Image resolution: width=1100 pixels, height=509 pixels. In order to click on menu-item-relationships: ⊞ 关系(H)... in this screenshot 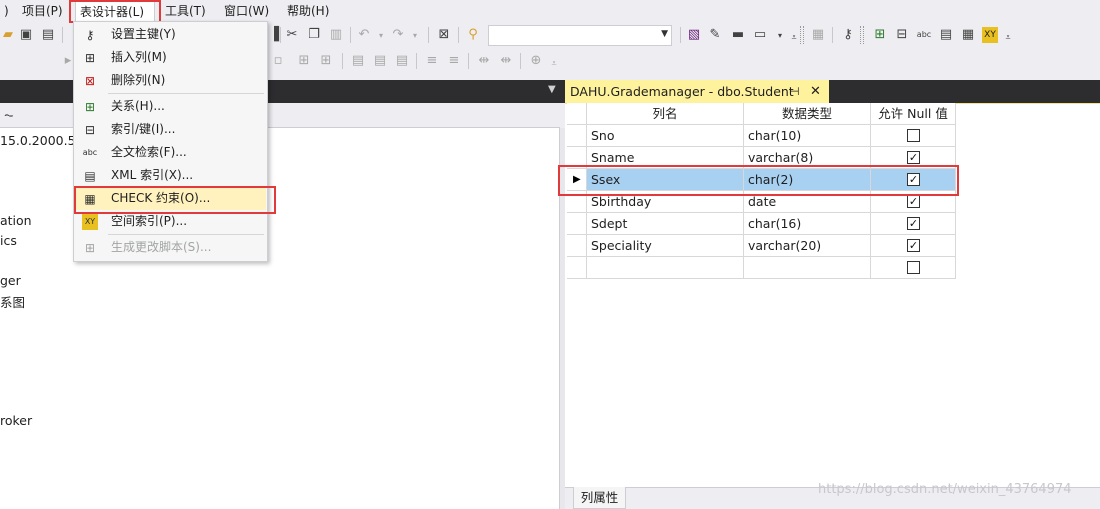, I will do `click(170, 106)`.